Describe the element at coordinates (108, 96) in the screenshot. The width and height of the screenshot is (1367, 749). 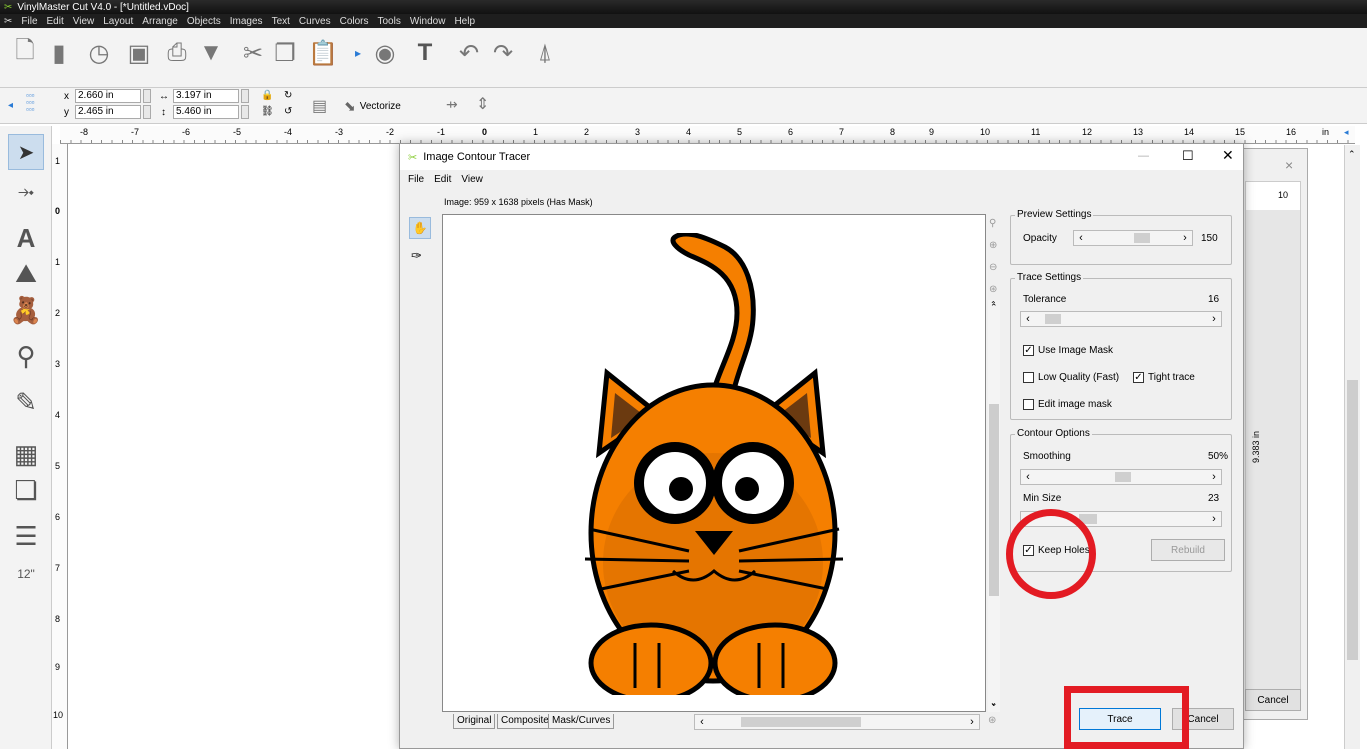
I see `x-position-field: 2.660 in` at that location.